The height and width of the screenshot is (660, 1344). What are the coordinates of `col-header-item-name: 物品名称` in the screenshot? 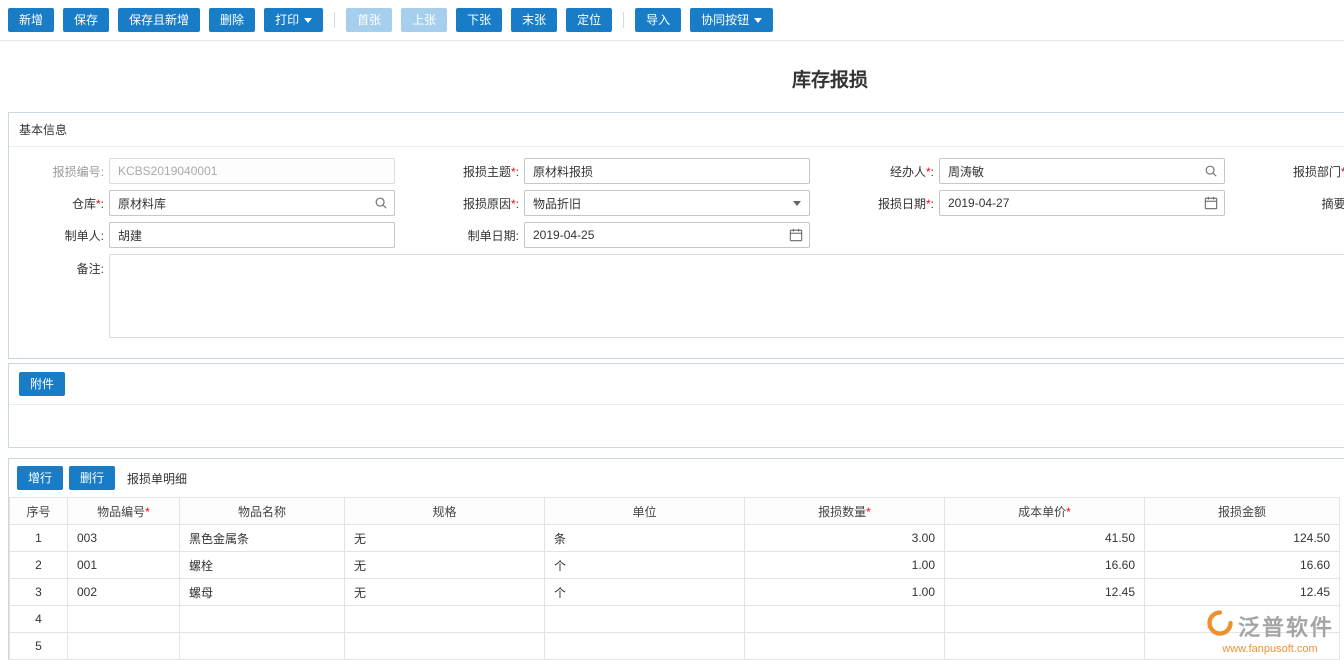 It's located at (262, 511).